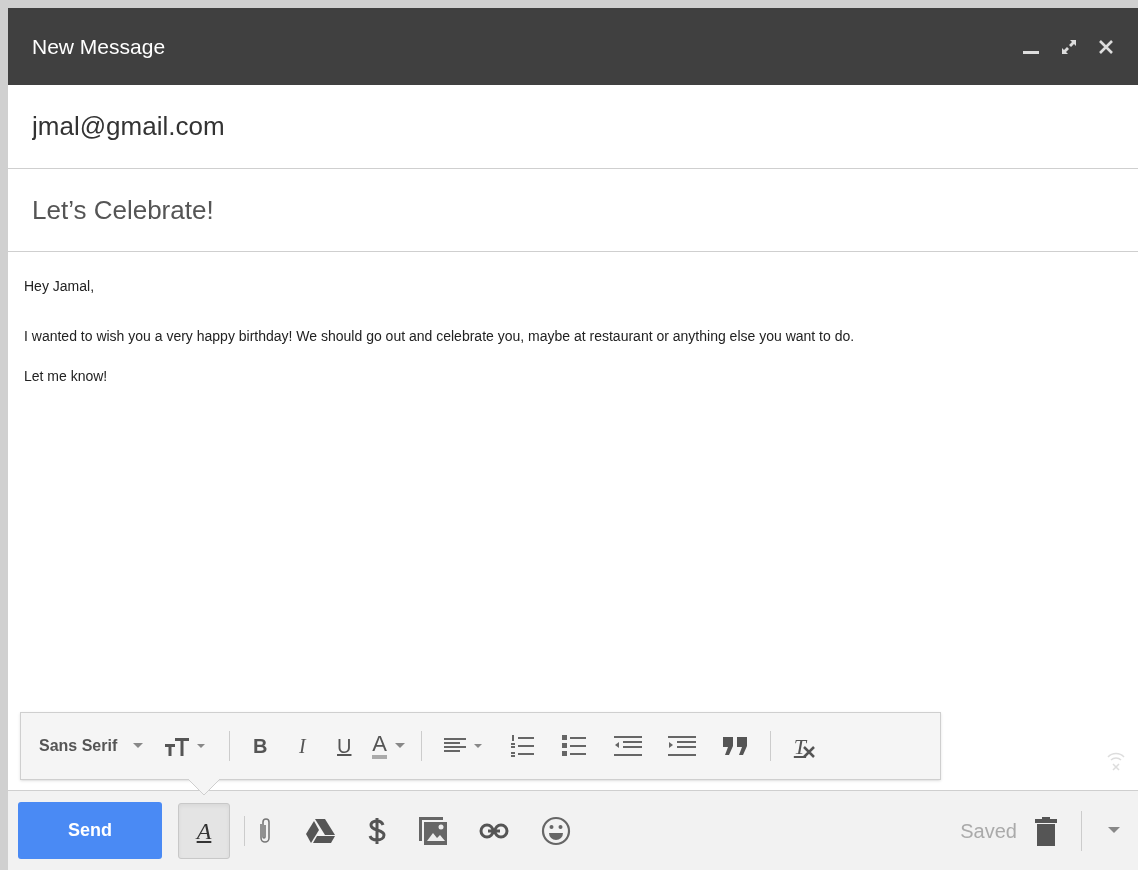 The width and height of the screenshot is (1138, 870). I want to click on triangle-logo-icon, so click(320, 830).